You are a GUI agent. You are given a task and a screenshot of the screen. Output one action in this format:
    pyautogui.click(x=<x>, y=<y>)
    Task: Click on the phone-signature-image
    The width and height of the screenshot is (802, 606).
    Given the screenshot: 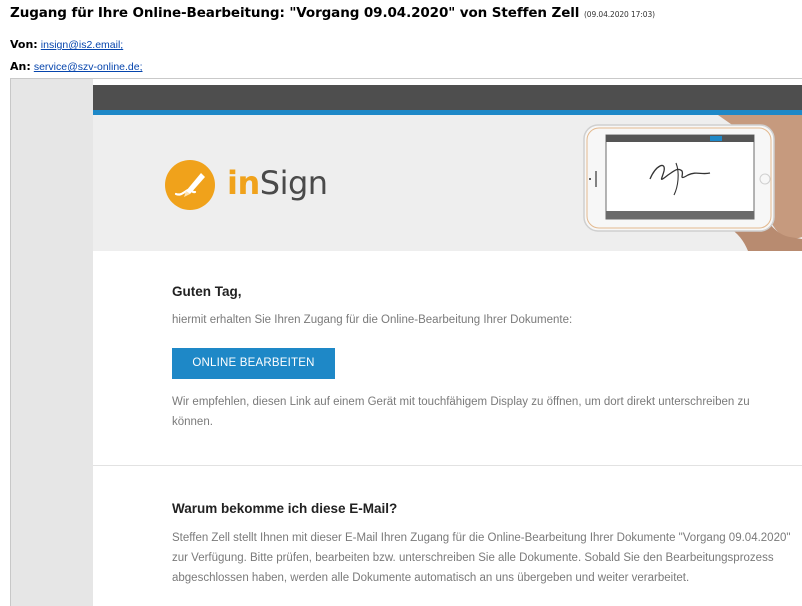 What is the action you would take?
    pyautogui.click(x=690, y=183)
    